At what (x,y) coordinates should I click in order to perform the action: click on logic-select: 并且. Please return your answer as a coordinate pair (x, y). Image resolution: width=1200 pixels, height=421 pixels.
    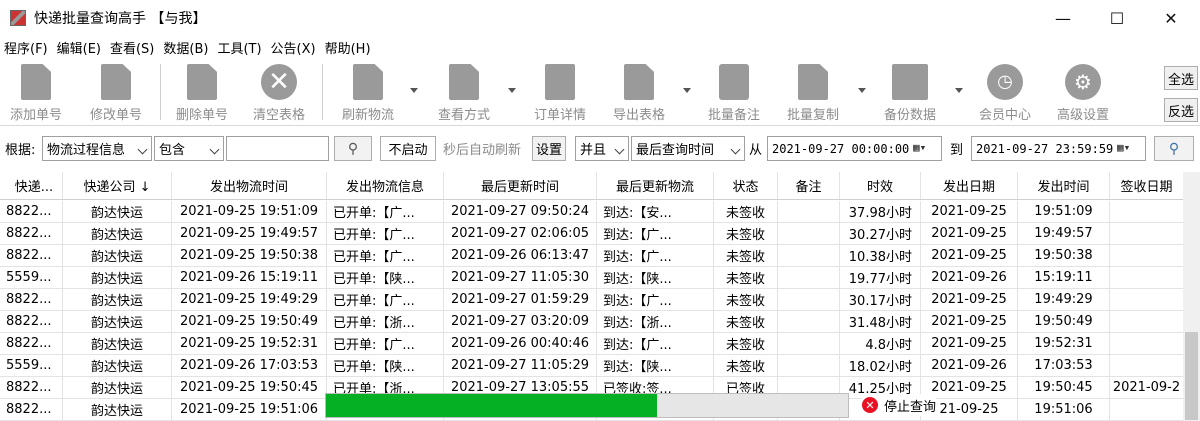
    Looking at the image, I should click on (602, 148).